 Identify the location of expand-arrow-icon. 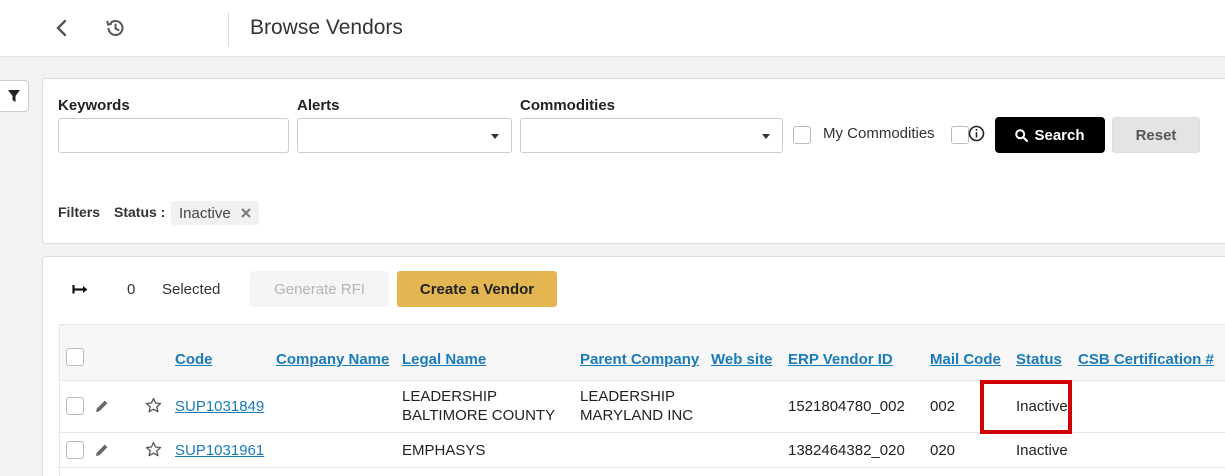
(81, 289).